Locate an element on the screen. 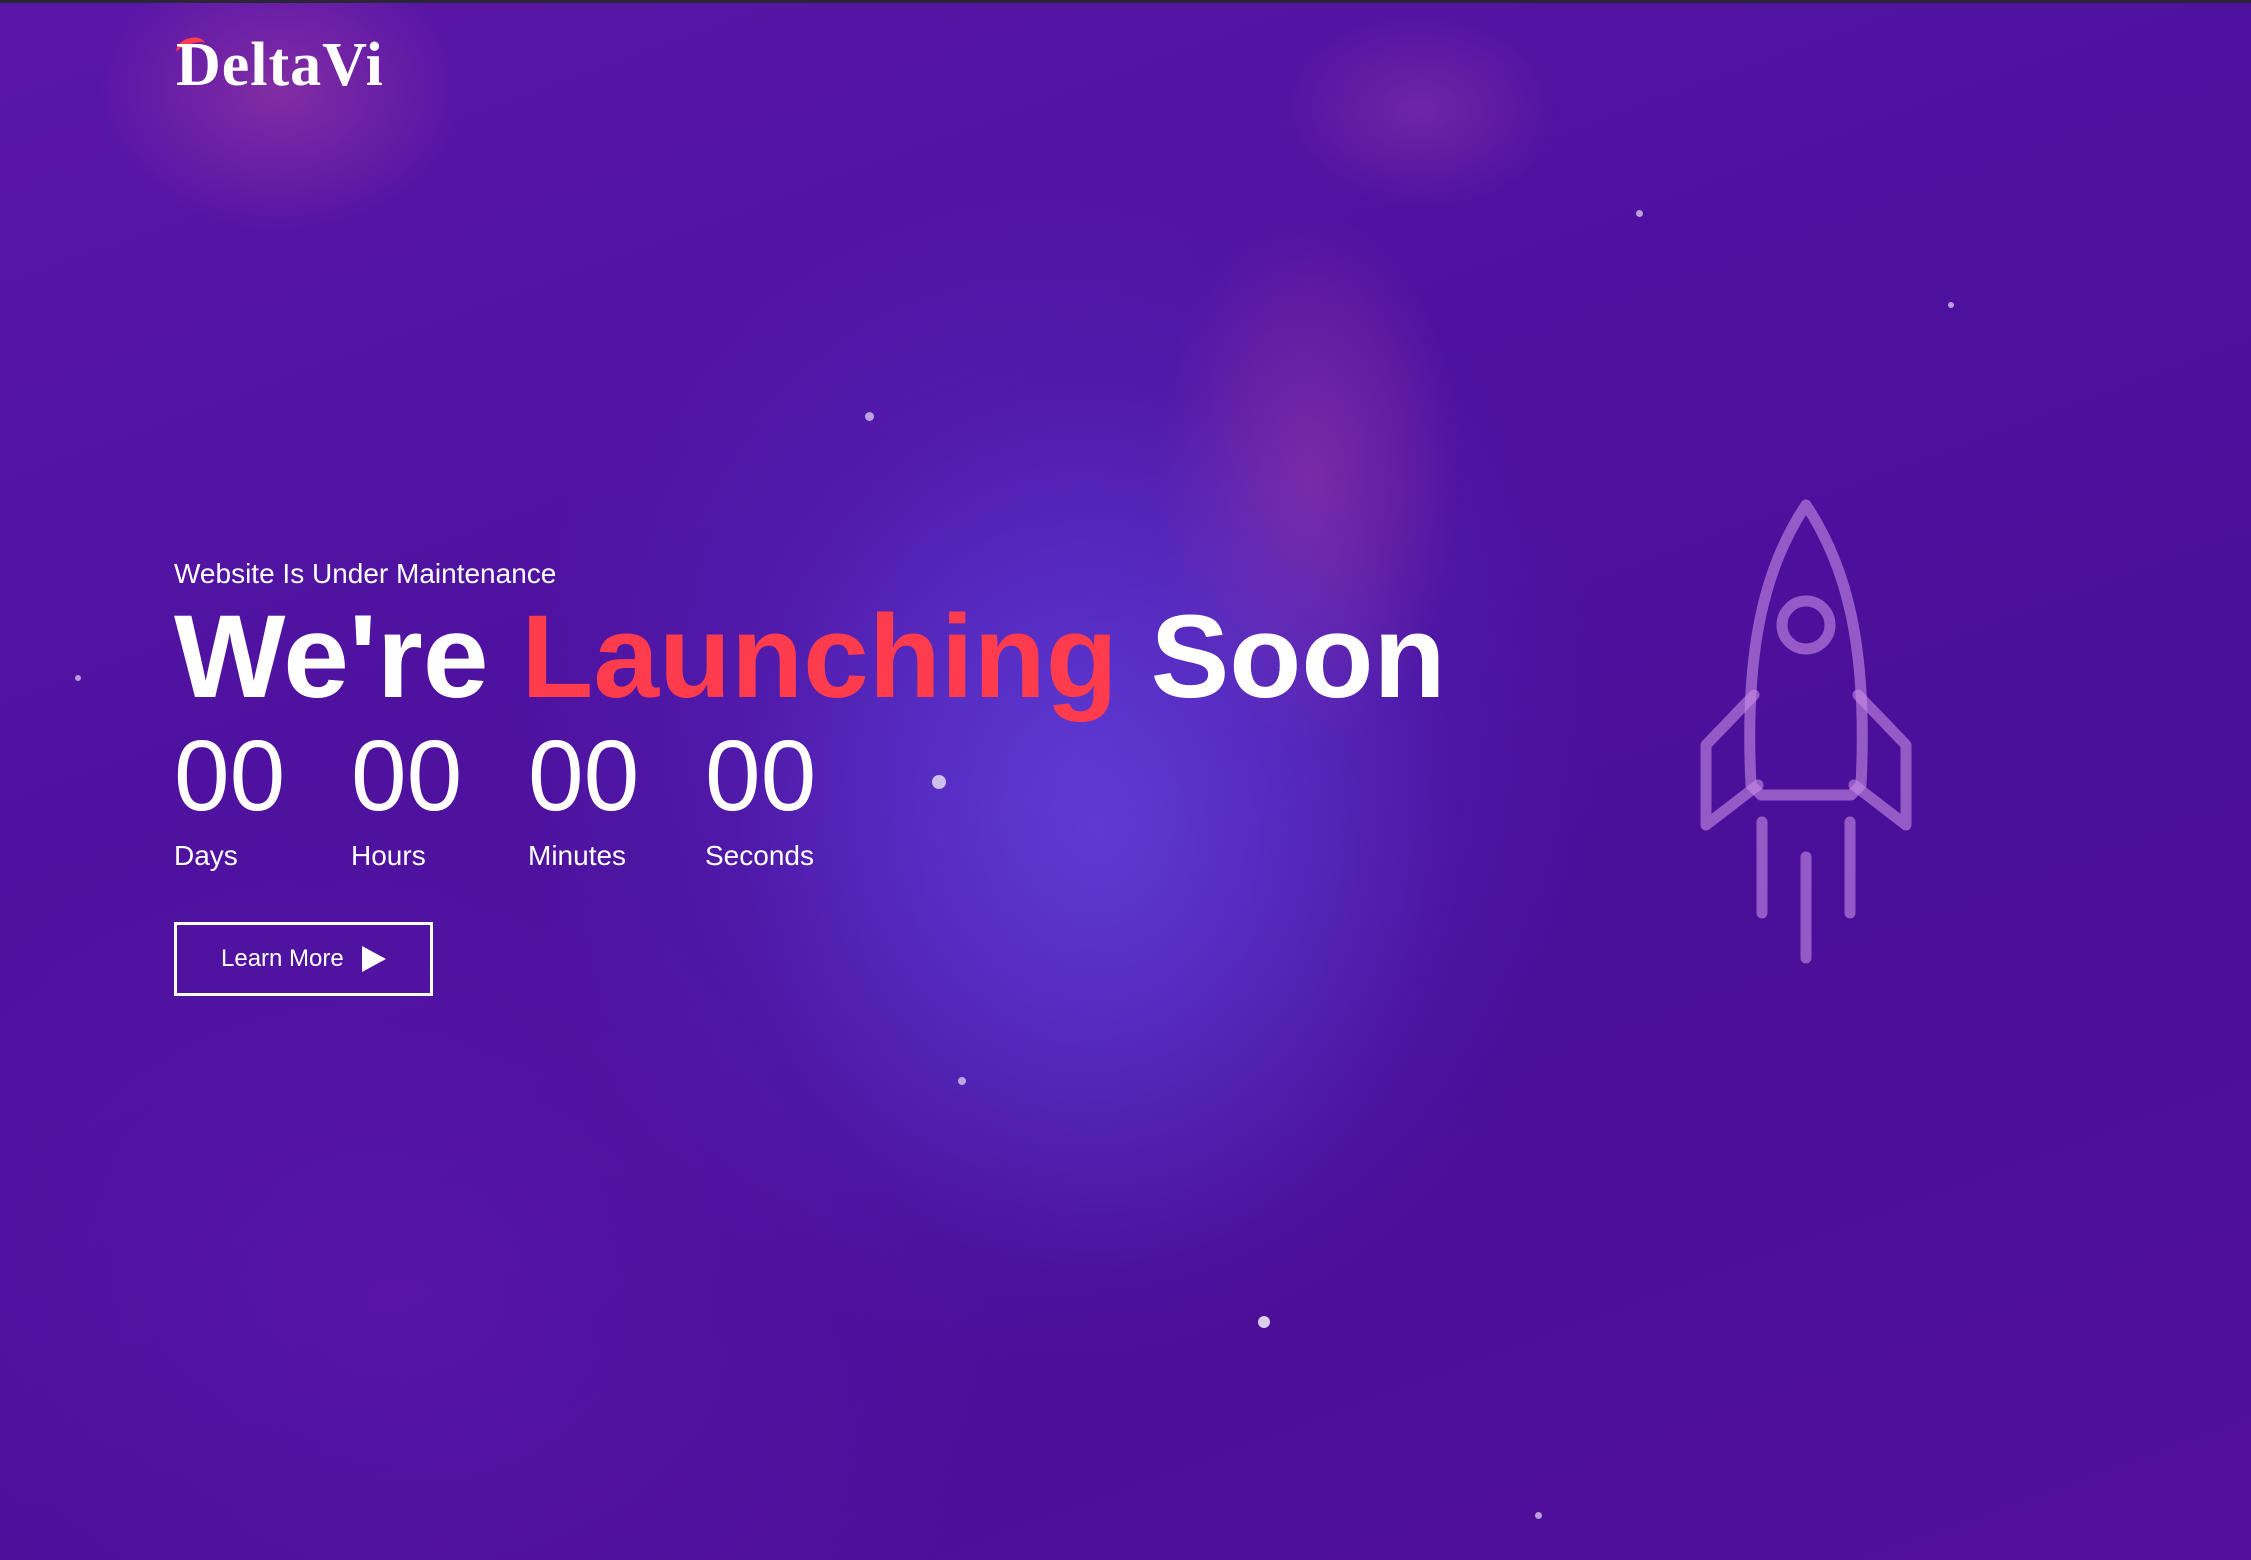 This screenshot has height=1560, width=2251. countdown-label: Days is located at coordinates (206, 855).